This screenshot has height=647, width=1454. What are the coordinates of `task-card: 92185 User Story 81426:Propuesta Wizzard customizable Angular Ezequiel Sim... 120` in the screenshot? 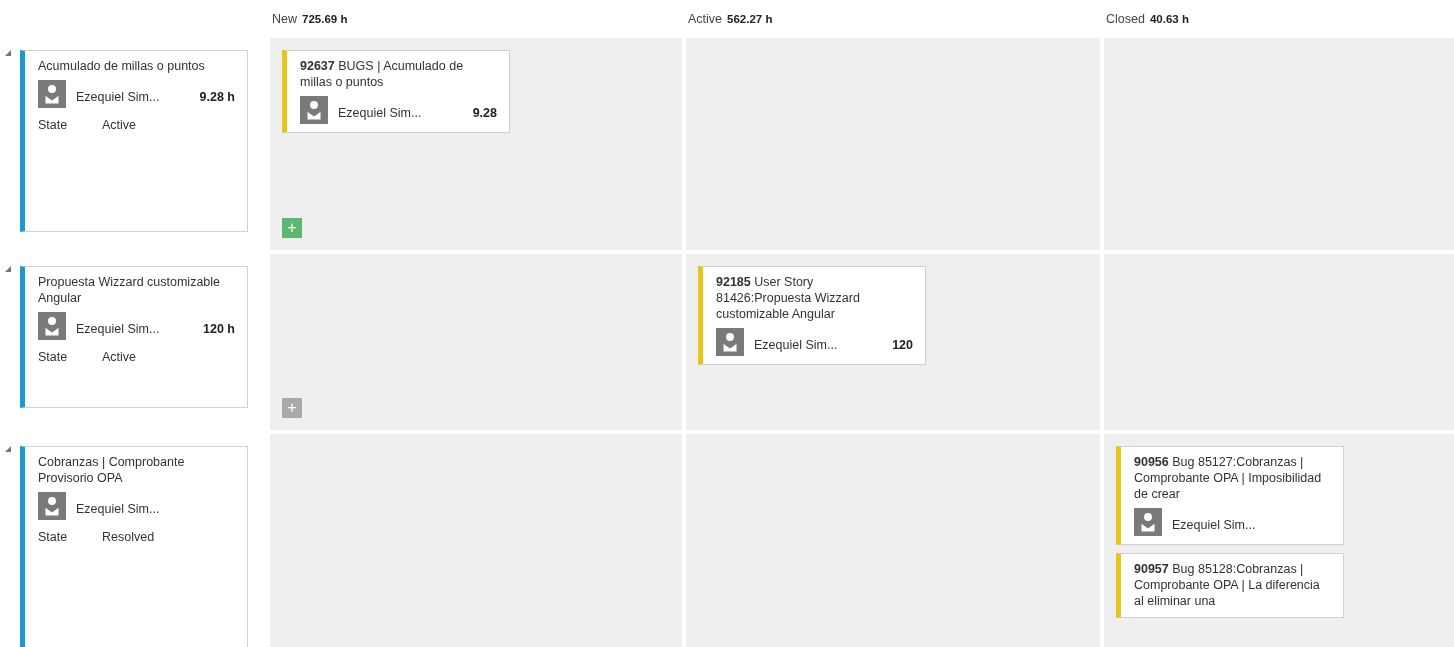 It's located at (812, 315).